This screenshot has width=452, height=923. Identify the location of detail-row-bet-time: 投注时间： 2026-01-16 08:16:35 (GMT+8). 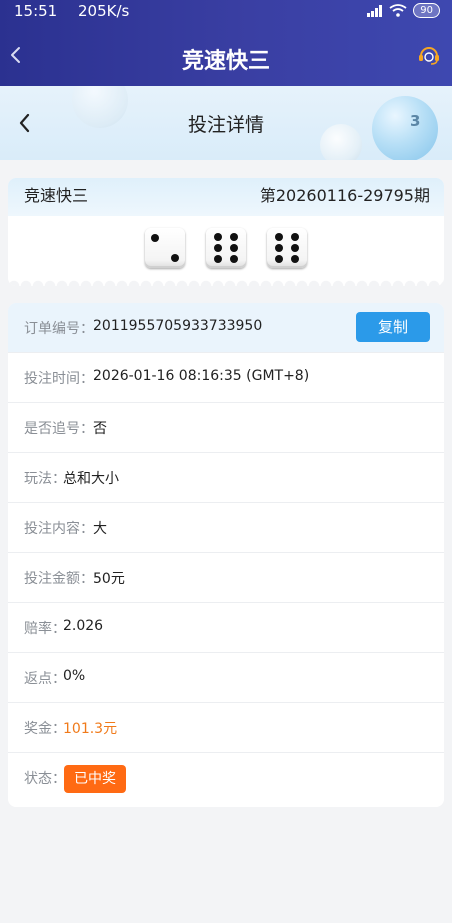
(226, 378).